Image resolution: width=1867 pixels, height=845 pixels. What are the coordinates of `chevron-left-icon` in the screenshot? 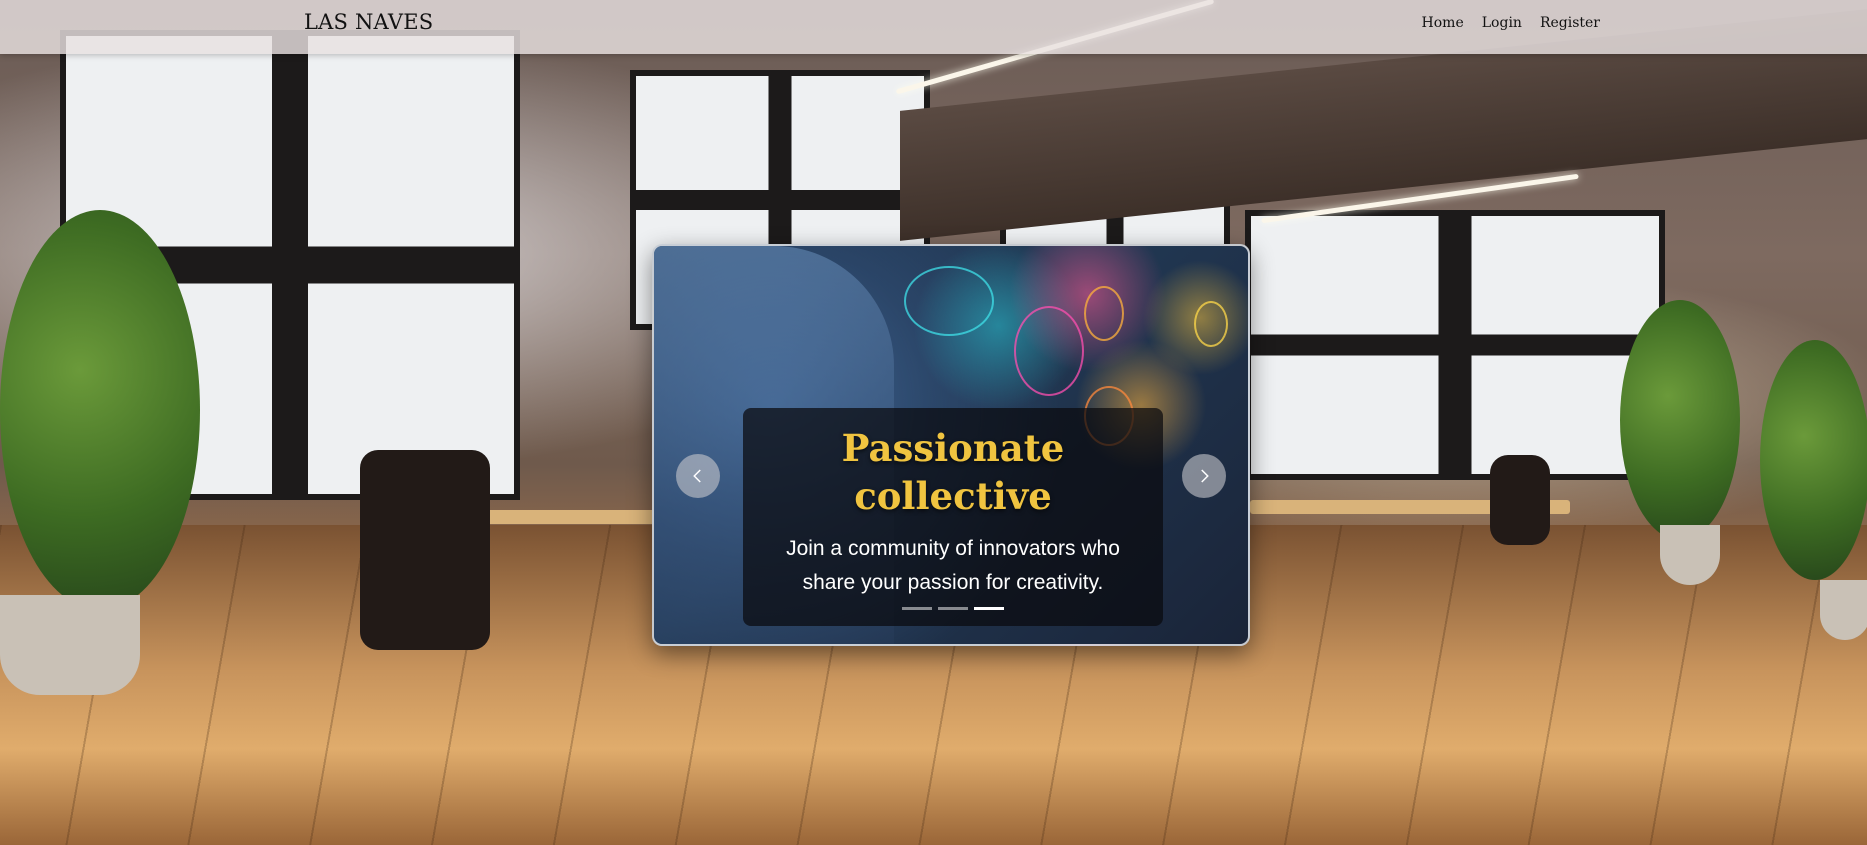 It's located at (697, 476).